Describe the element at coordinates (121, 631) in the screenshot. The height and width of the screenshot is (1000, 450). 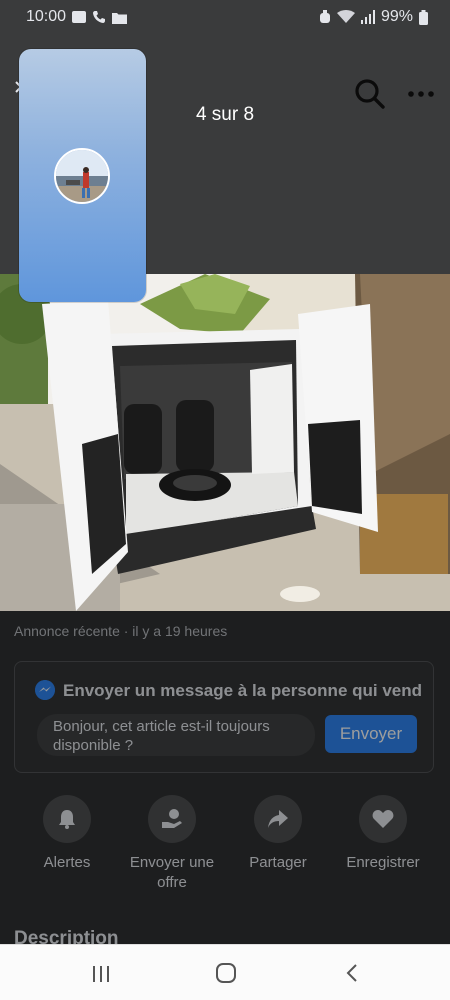
I see `listing-timestamp: Annonce récente · il y a 19 heures` at that location.